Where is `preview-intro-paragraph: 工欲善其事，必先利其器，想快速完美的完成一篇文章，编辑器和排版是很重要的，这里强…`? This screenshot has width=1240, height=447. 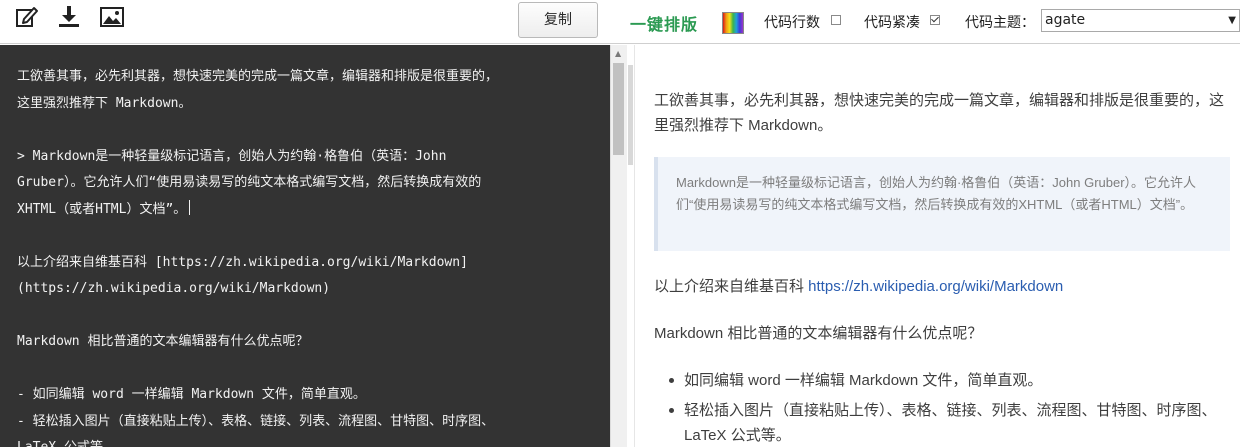
preview-intro-paragraph: 工欲善其事，必先利其器，想快速完美的完成一篇文章，编辑器和排版是很重要的，这里强… is located at coordinates (939, 113).